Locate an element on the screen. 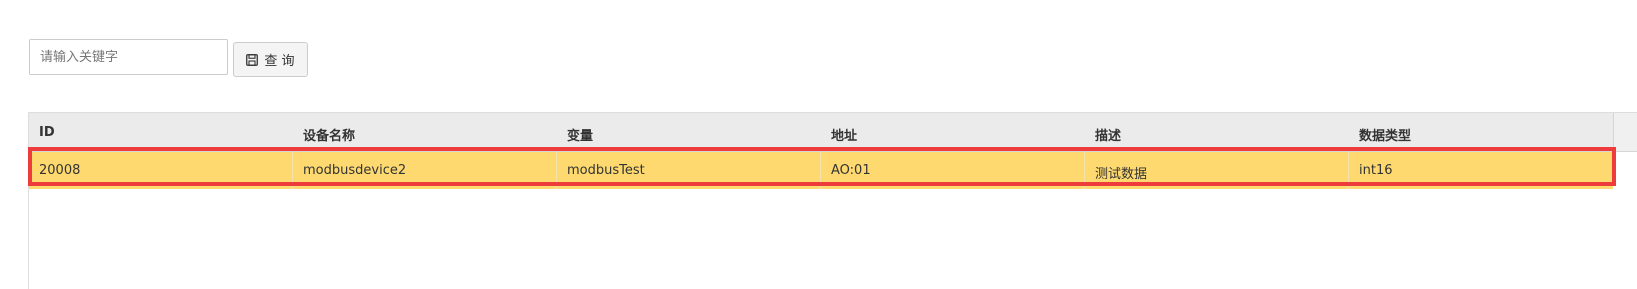 This screenshot has width=1637, height=289. column-header-data-type: 数据类型 is located at coordinates (1481, 132).